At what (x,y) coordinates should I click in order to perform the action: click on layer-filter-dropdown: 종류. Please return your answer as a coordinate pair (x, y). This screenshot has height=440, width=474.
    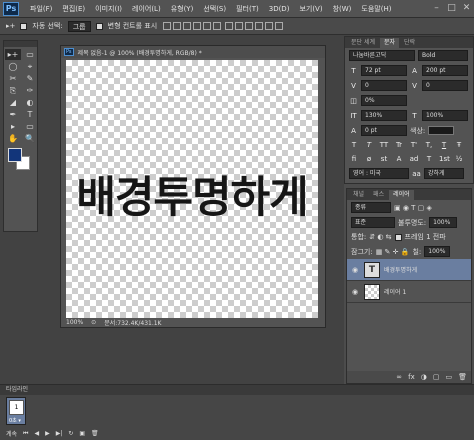
    Looking at the image, I should click on (371, 207).